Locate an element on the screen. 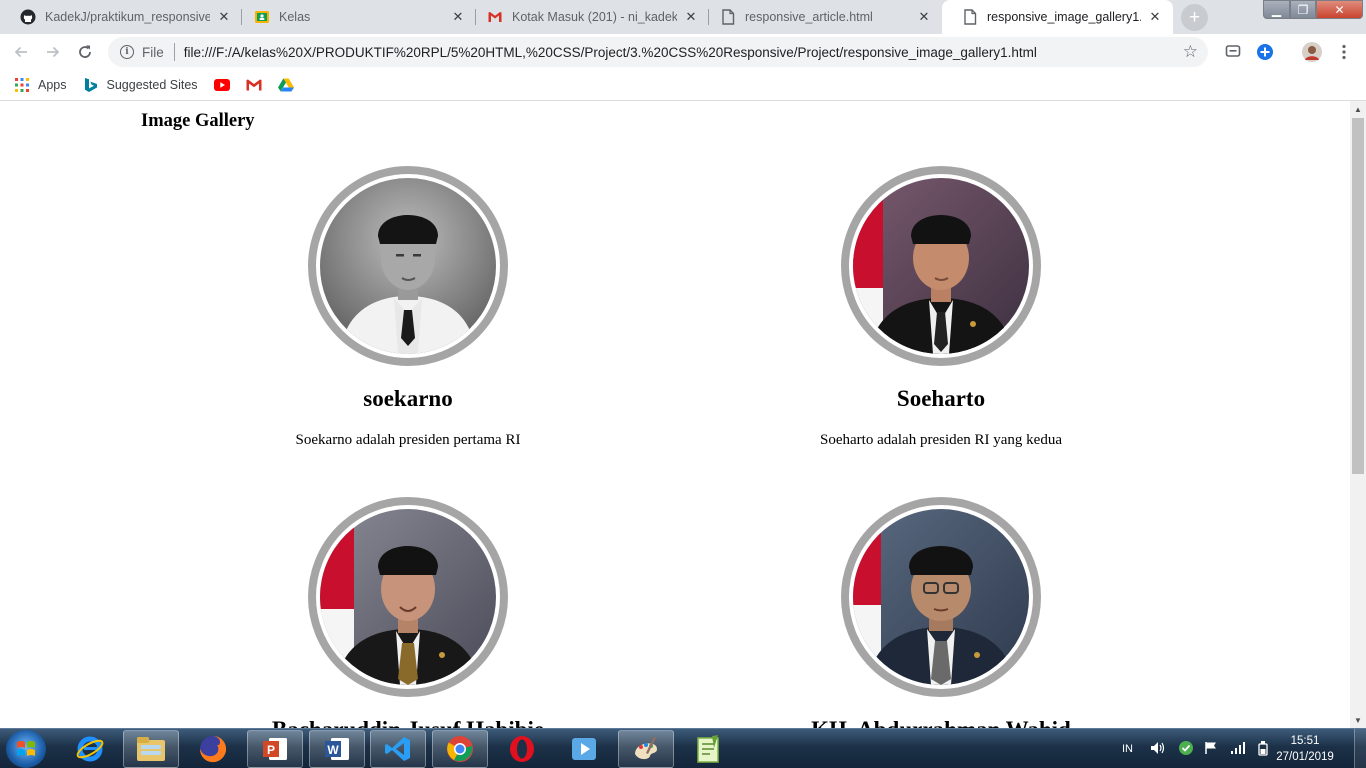 This screenshot has height=768, width=1366. tab-gmail: Kotak Masuk (201) - ni_kadek_2 ✕ is located at coordinates (588, 17).